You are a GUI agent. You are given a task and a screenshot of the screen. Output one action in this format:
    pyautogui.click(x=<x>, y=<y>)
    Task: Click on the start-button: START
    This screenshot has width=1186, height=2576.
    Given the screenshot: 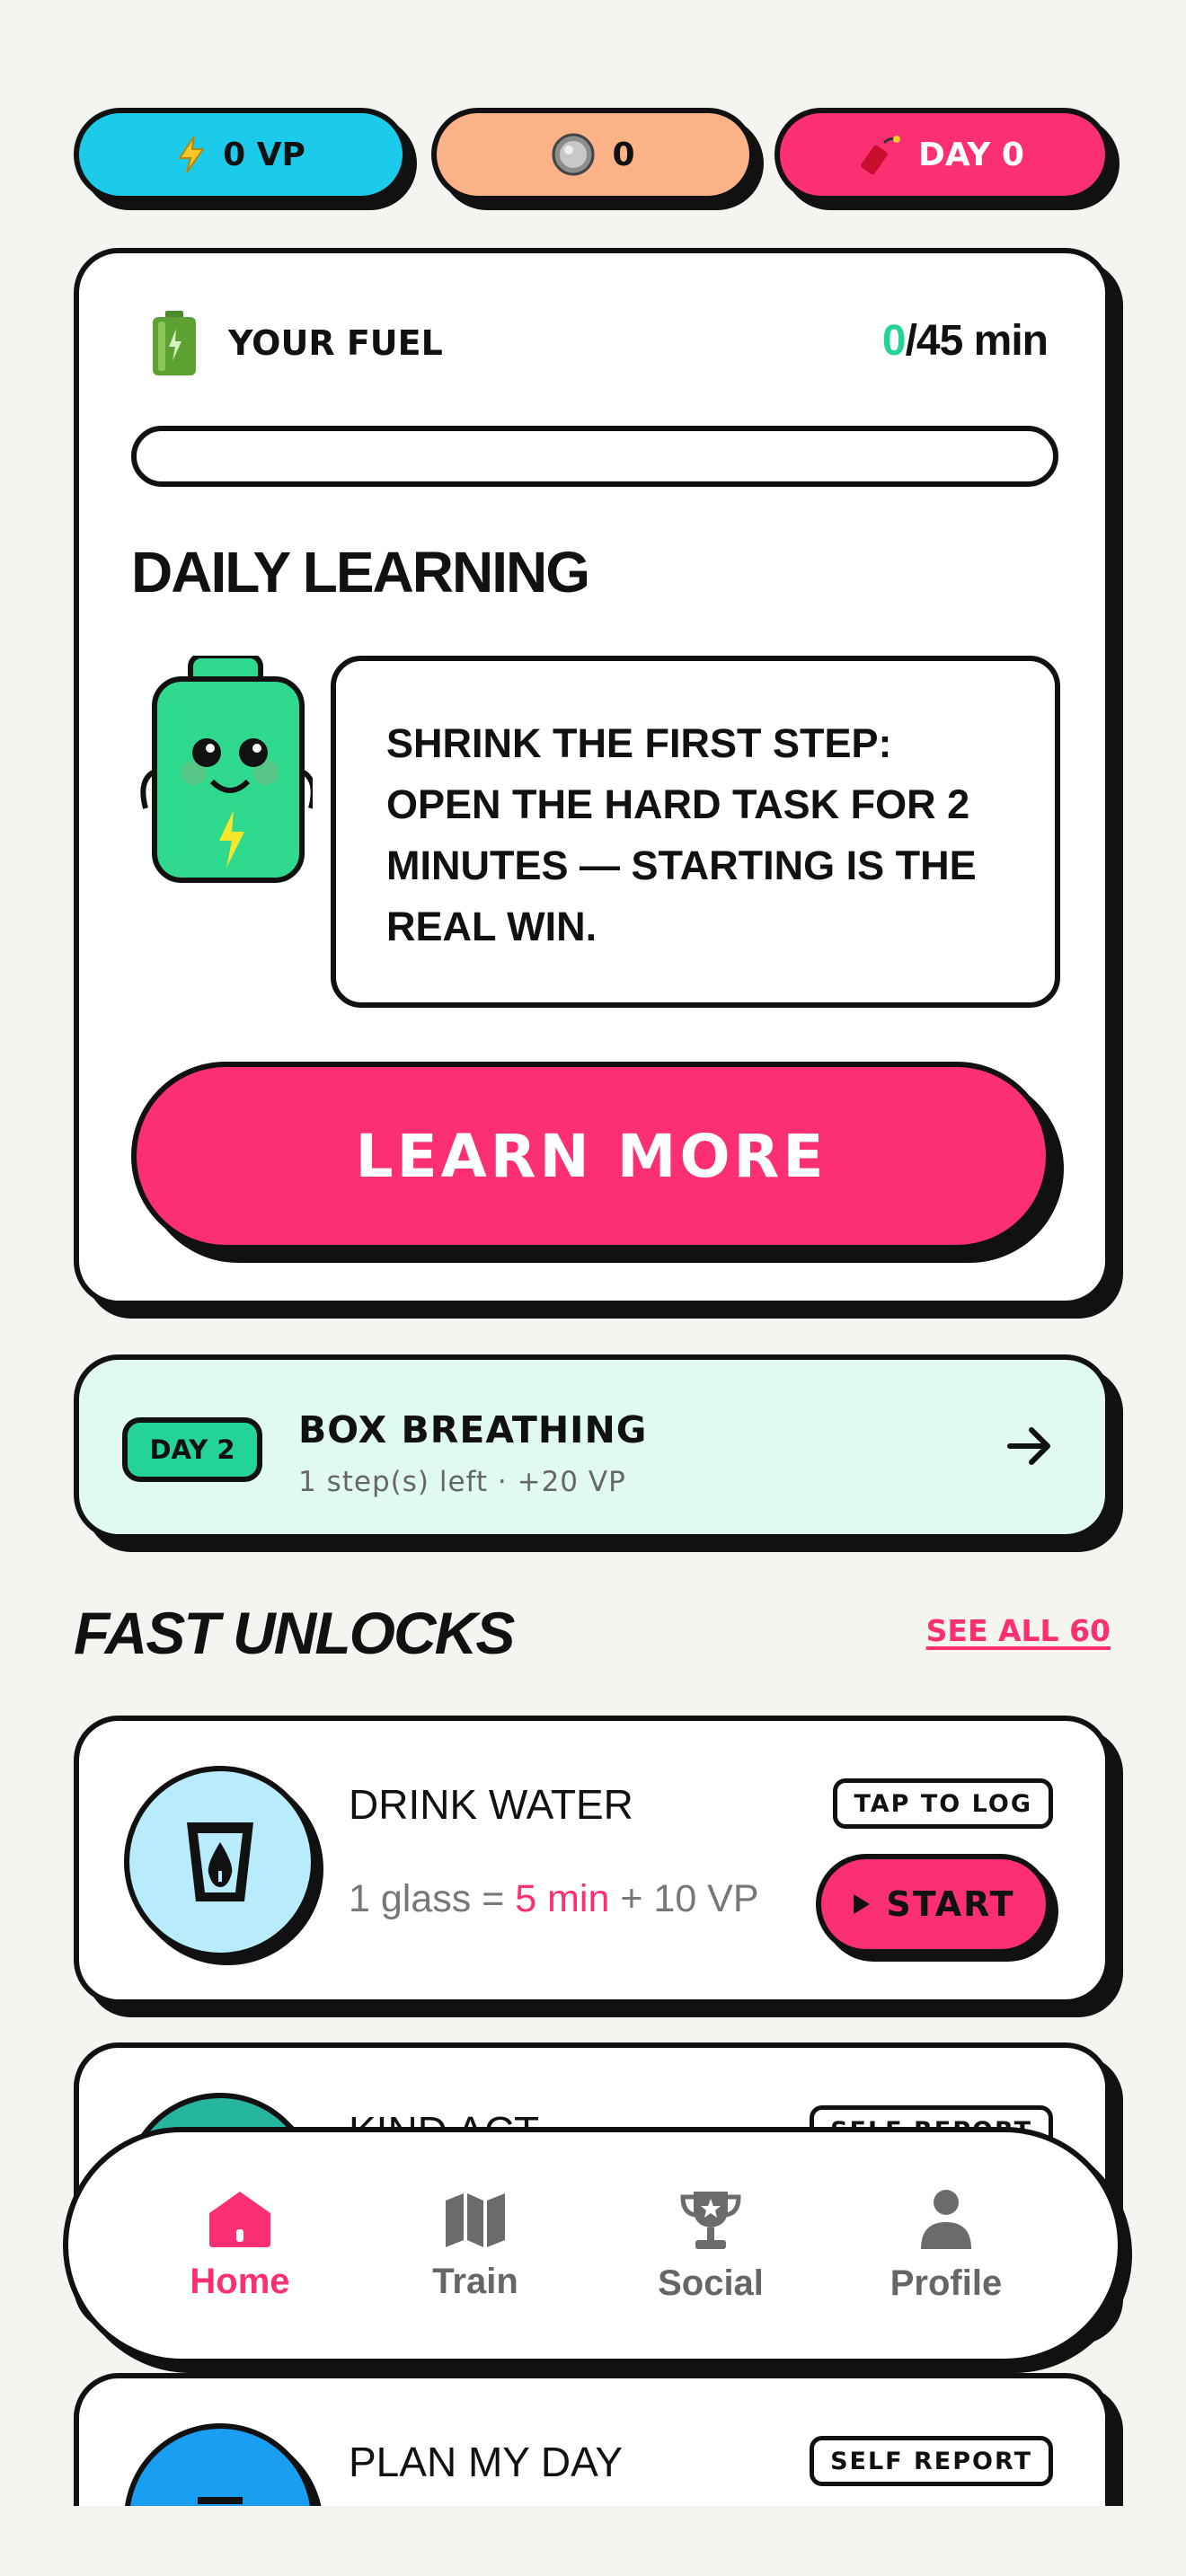 What is the action you would take?
    pyautogui.click(x=933, y=1904)
    